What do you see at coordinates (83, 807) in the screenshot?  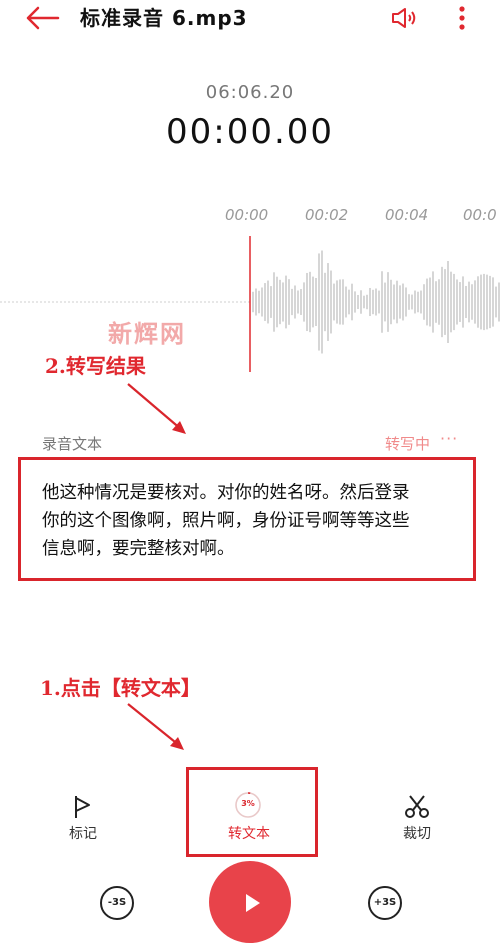 I see `flag-icon` at bounding box center [83, 807].